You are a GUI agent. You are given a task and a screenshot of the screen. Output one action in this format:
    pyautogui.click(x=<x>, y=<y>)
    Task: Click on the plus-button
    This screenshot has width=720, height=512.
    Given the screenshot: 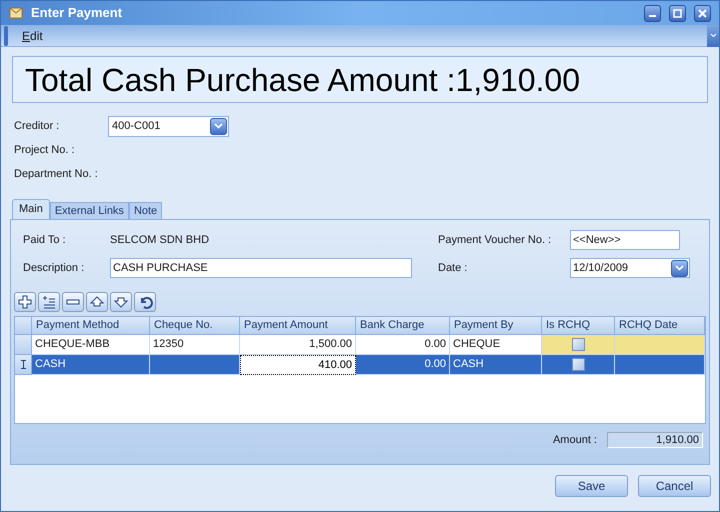 What is the action you would take?
    pyautogui.click(x=25, y=302)
    